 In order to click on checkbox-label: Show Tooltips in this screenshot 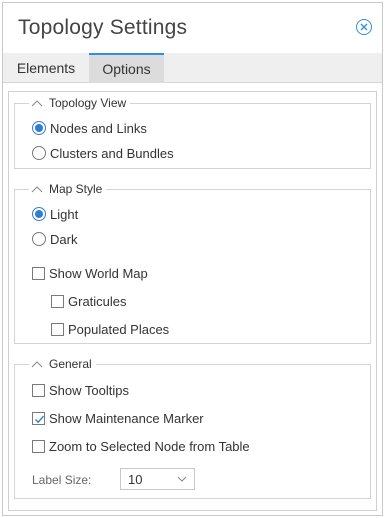, I will do `click(89, 390)`.